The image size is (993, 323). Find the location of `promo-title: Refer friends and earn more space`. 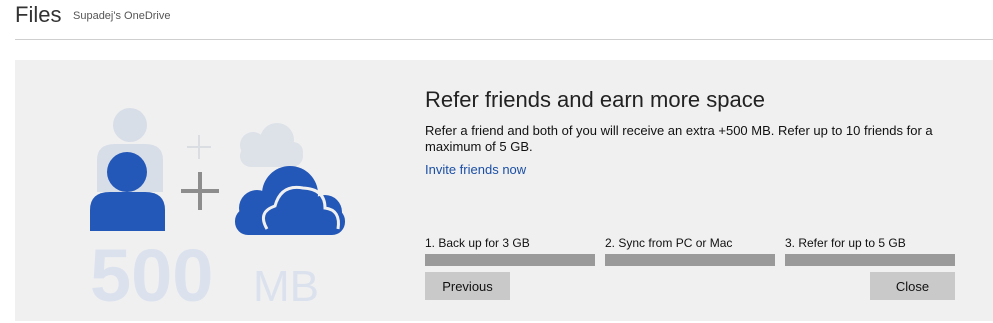

promo-title: Refer friends and earn more space is located at coordinates (595, 99).